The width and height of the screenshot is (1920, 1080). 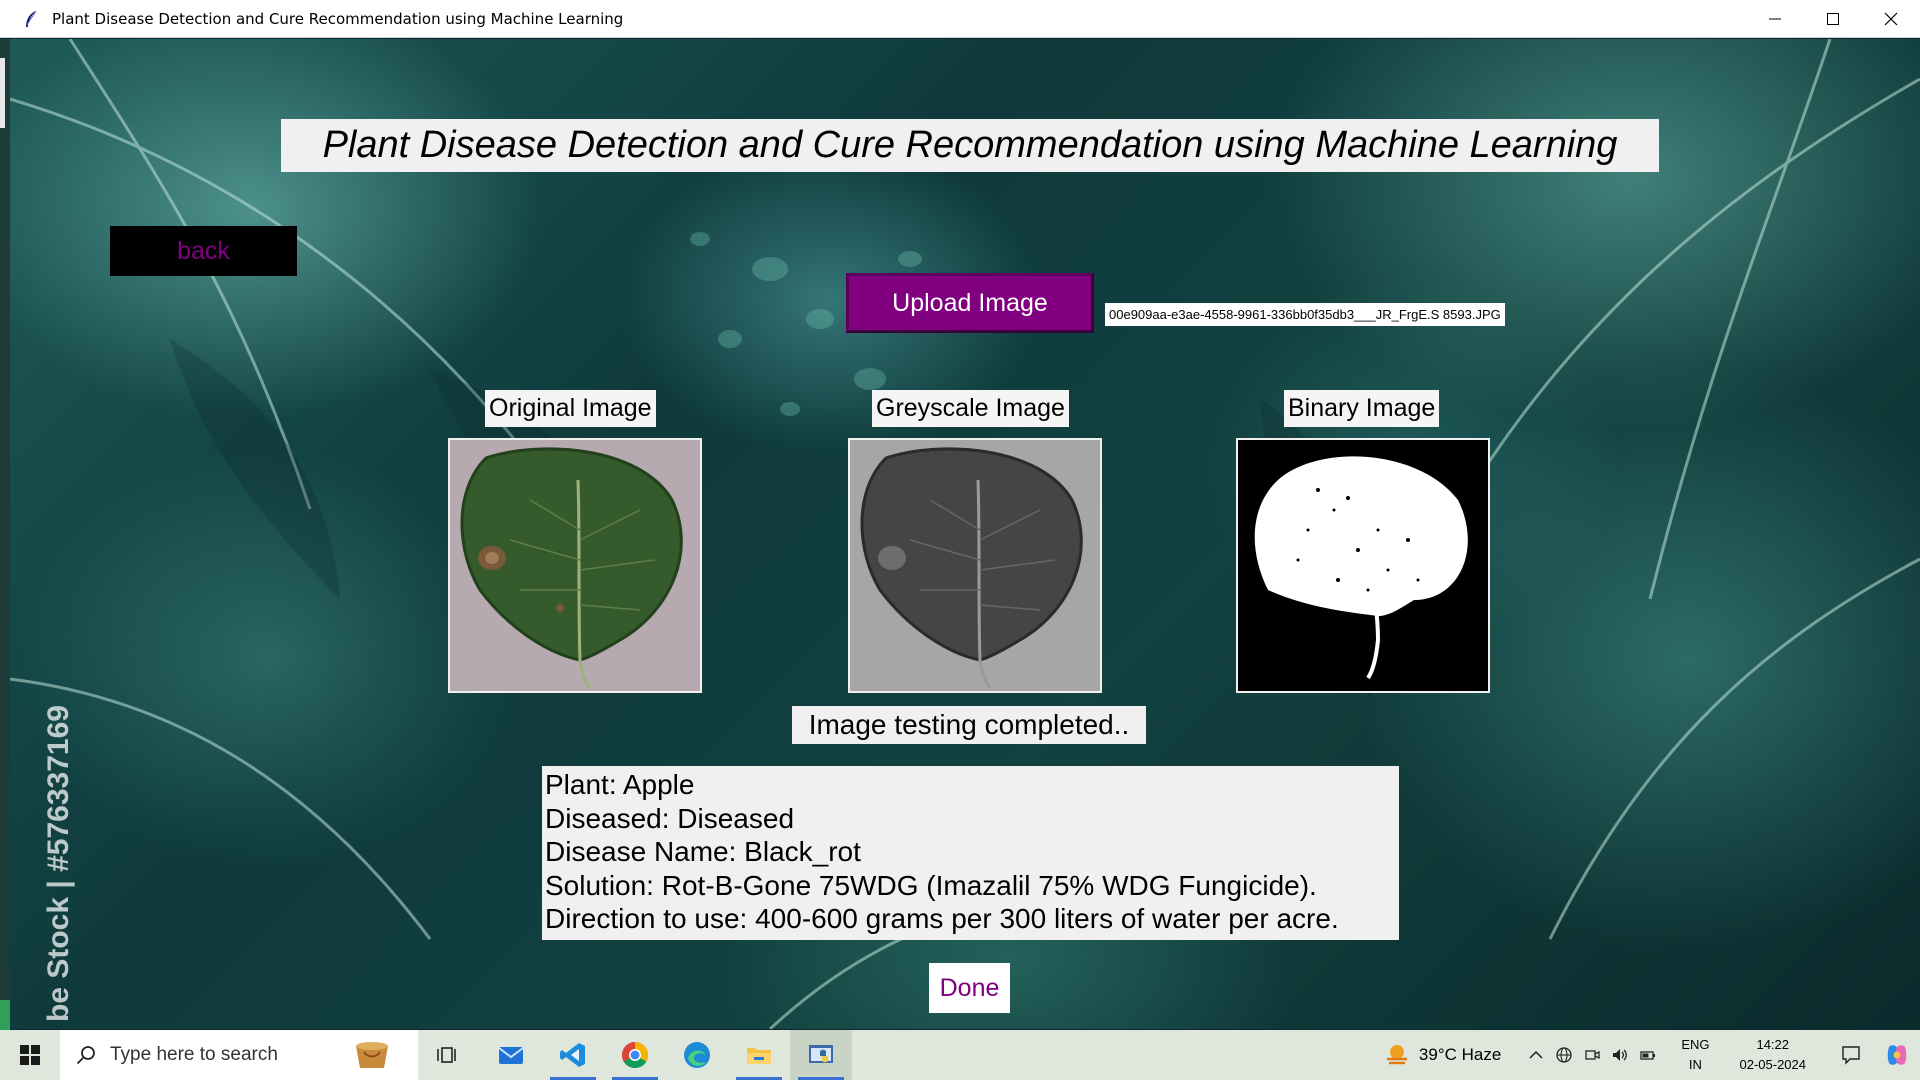 I want to click on chrome-icon, so click(x=635, y=1055).